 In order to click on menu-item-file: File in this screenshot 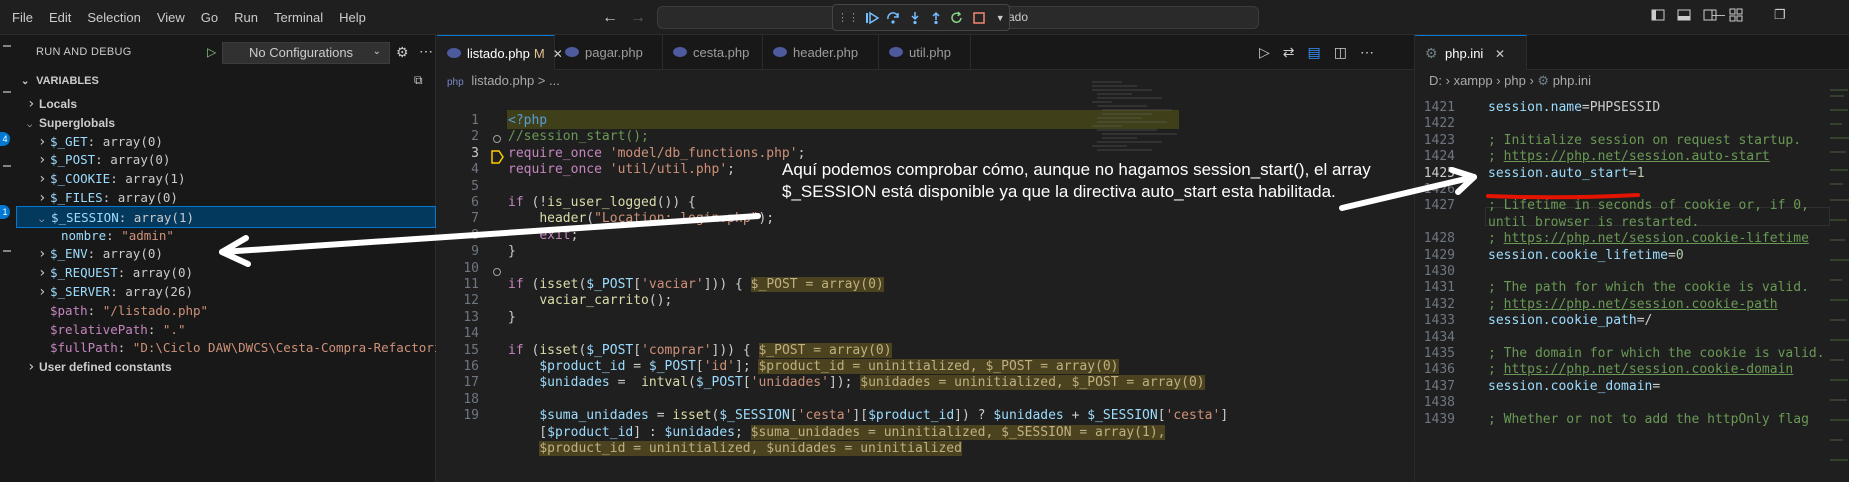, I will do `click(22, 17)`.